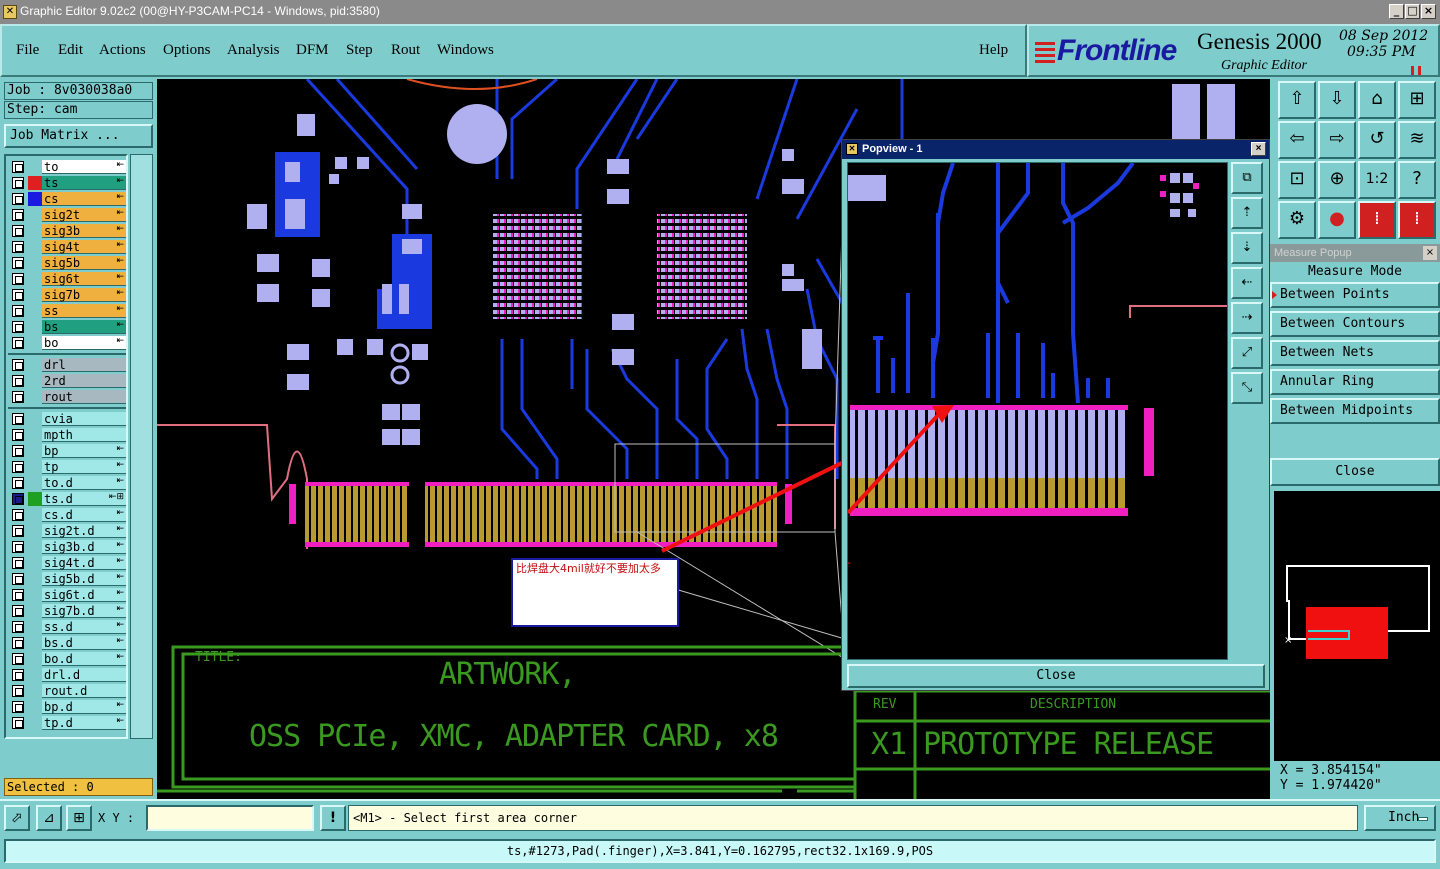 Image resolution: width=1440 pixels, height=869 pixels. Describe the element at coordinates (84, 343) in the screenshot. I see `layer-name: bo` at that location.